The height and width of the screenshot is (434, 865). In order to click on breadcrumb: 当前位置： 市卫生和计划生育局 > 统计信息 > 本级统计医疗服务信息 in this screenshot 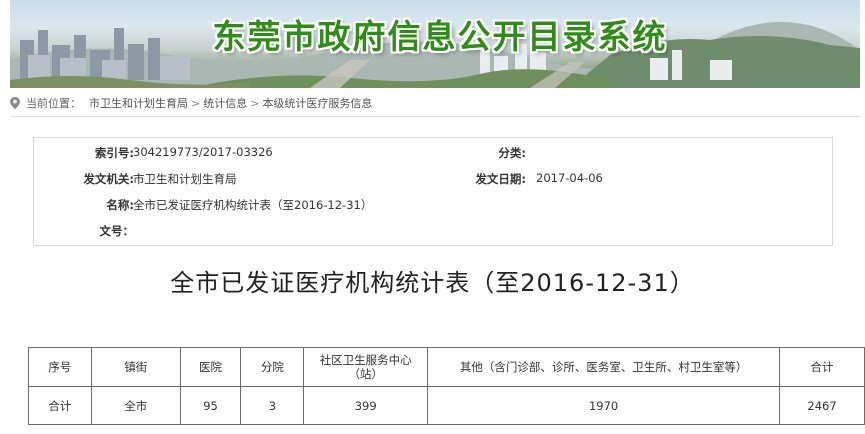, I will do `click(191, 103)`.